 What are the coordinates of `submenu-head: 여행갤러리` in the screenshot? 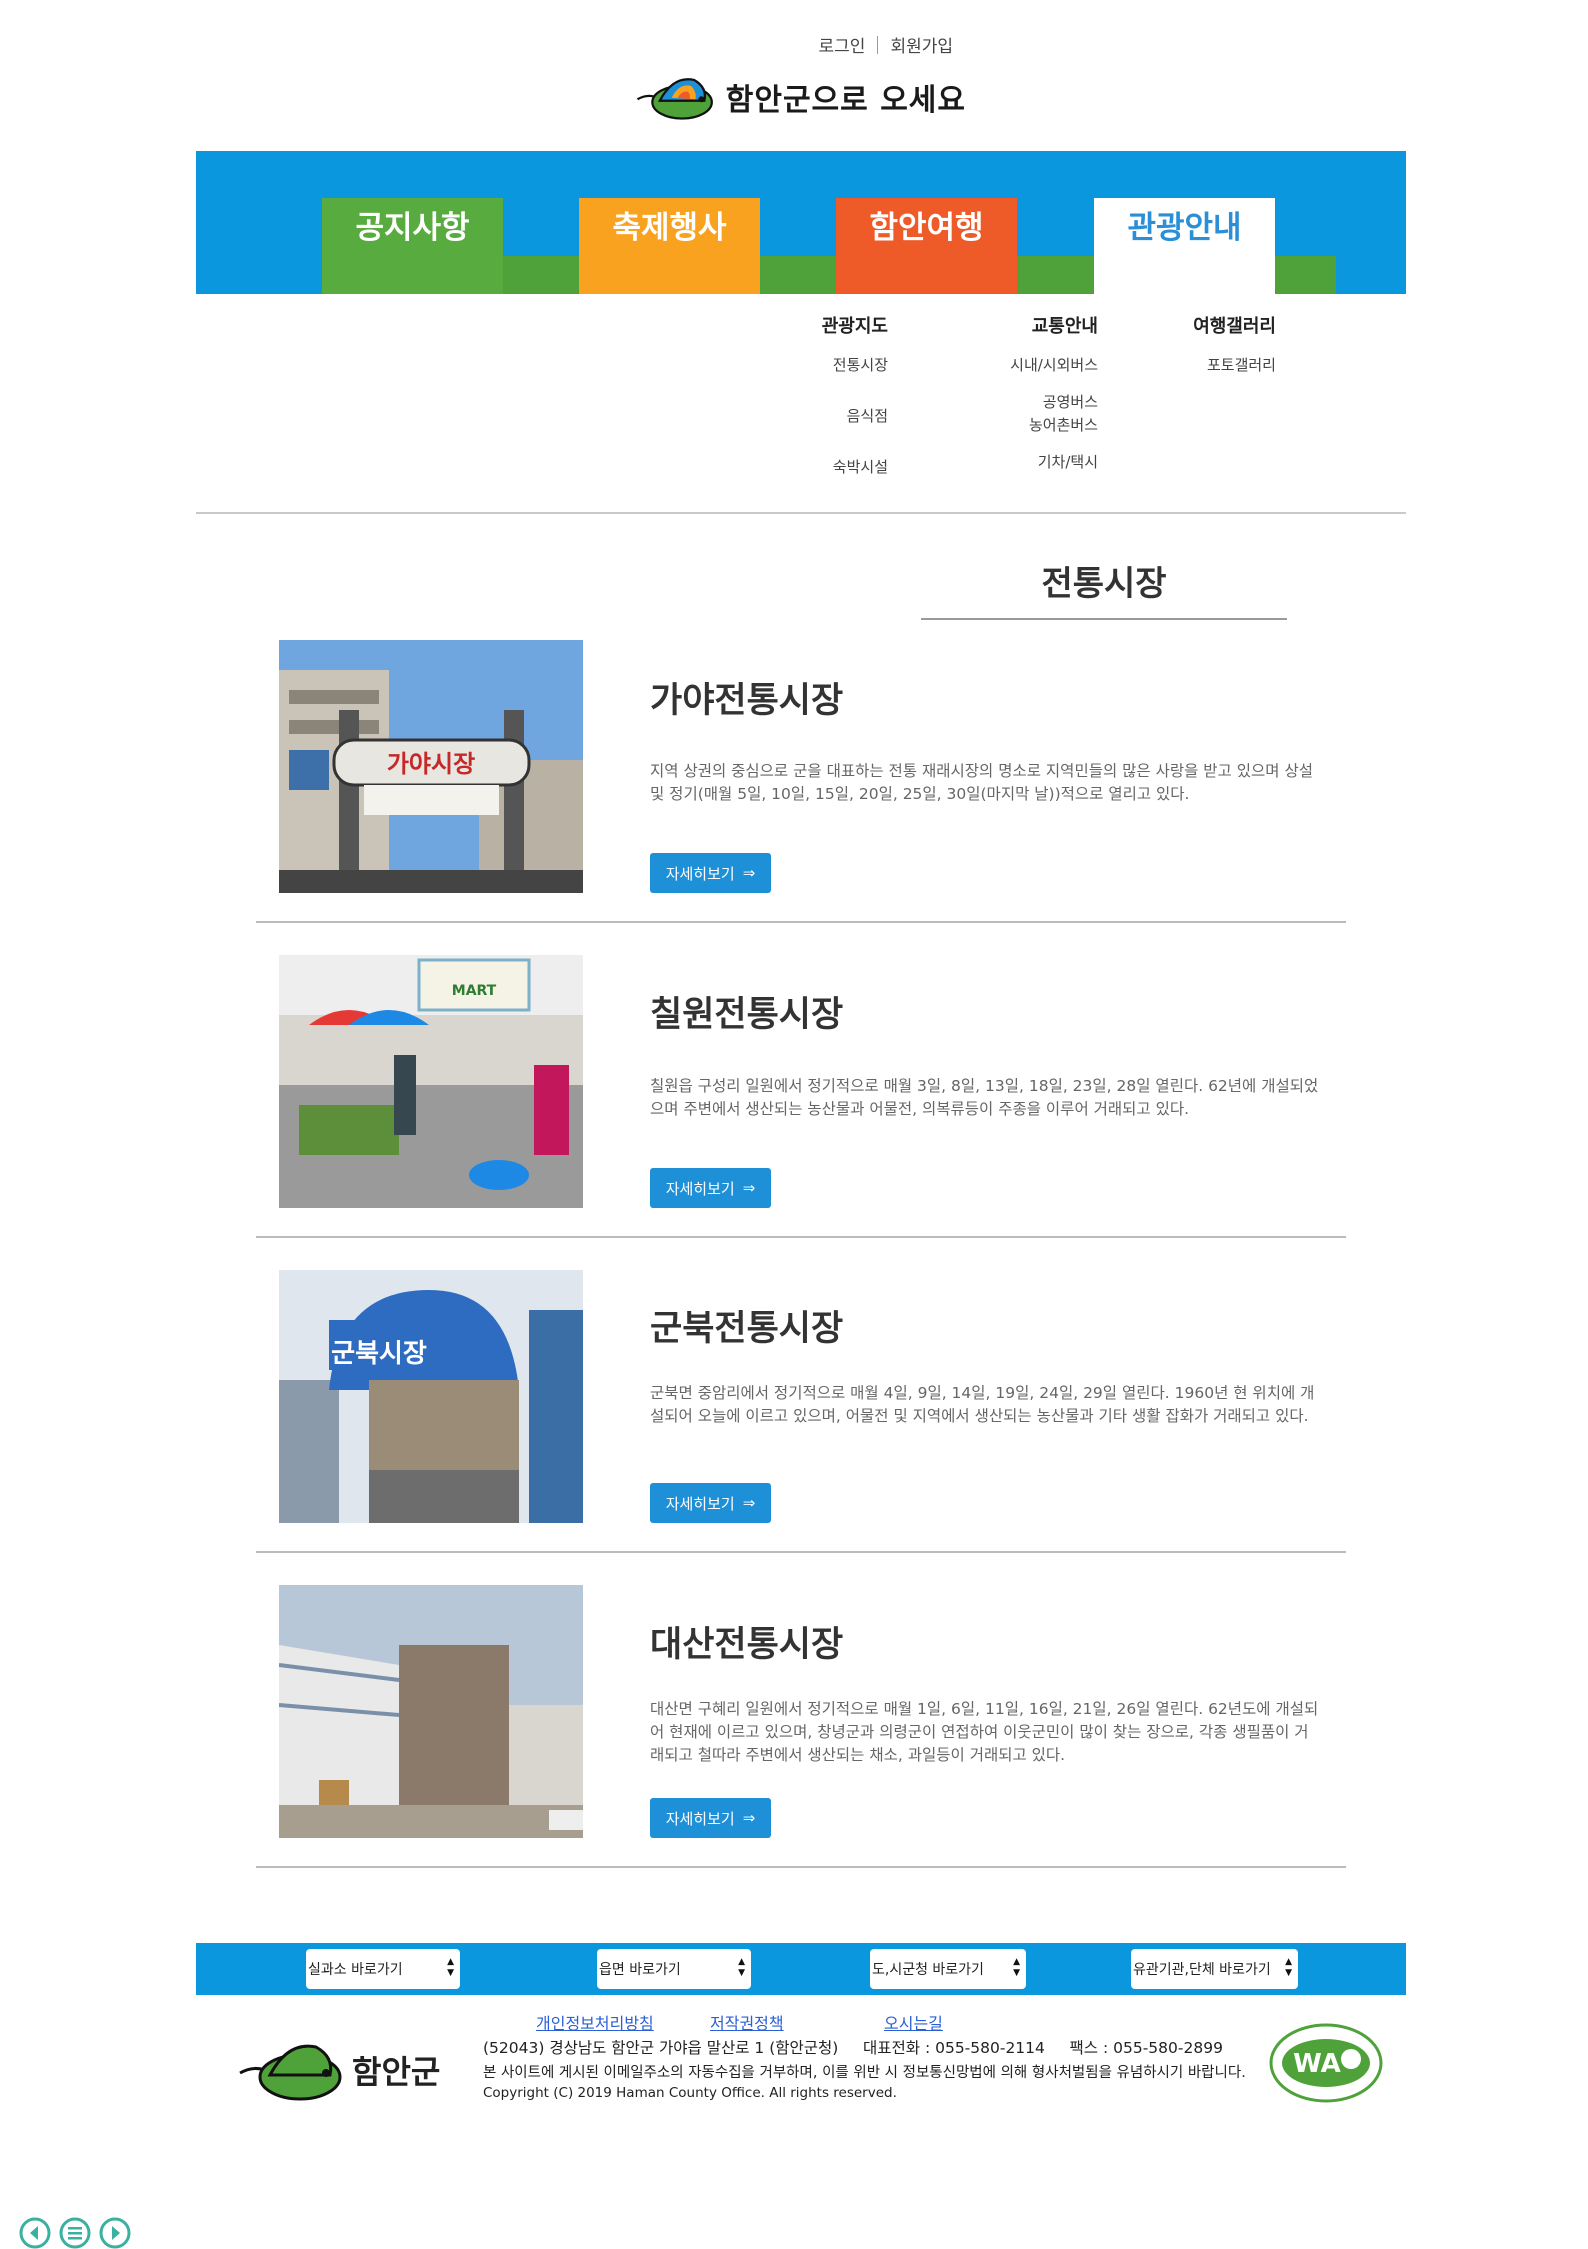 It's located at (1234, 325).